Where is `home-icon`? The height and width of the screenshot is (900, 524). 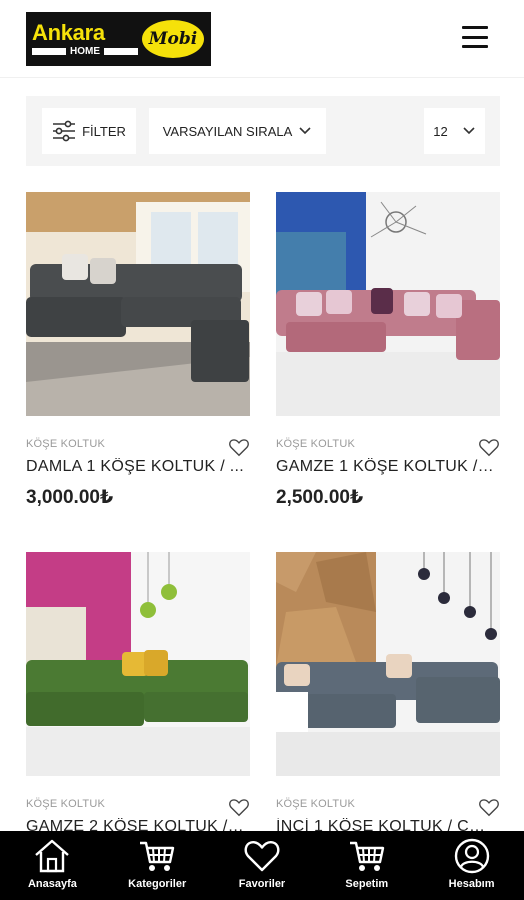
home-icon is located at coordinates (52, 856).